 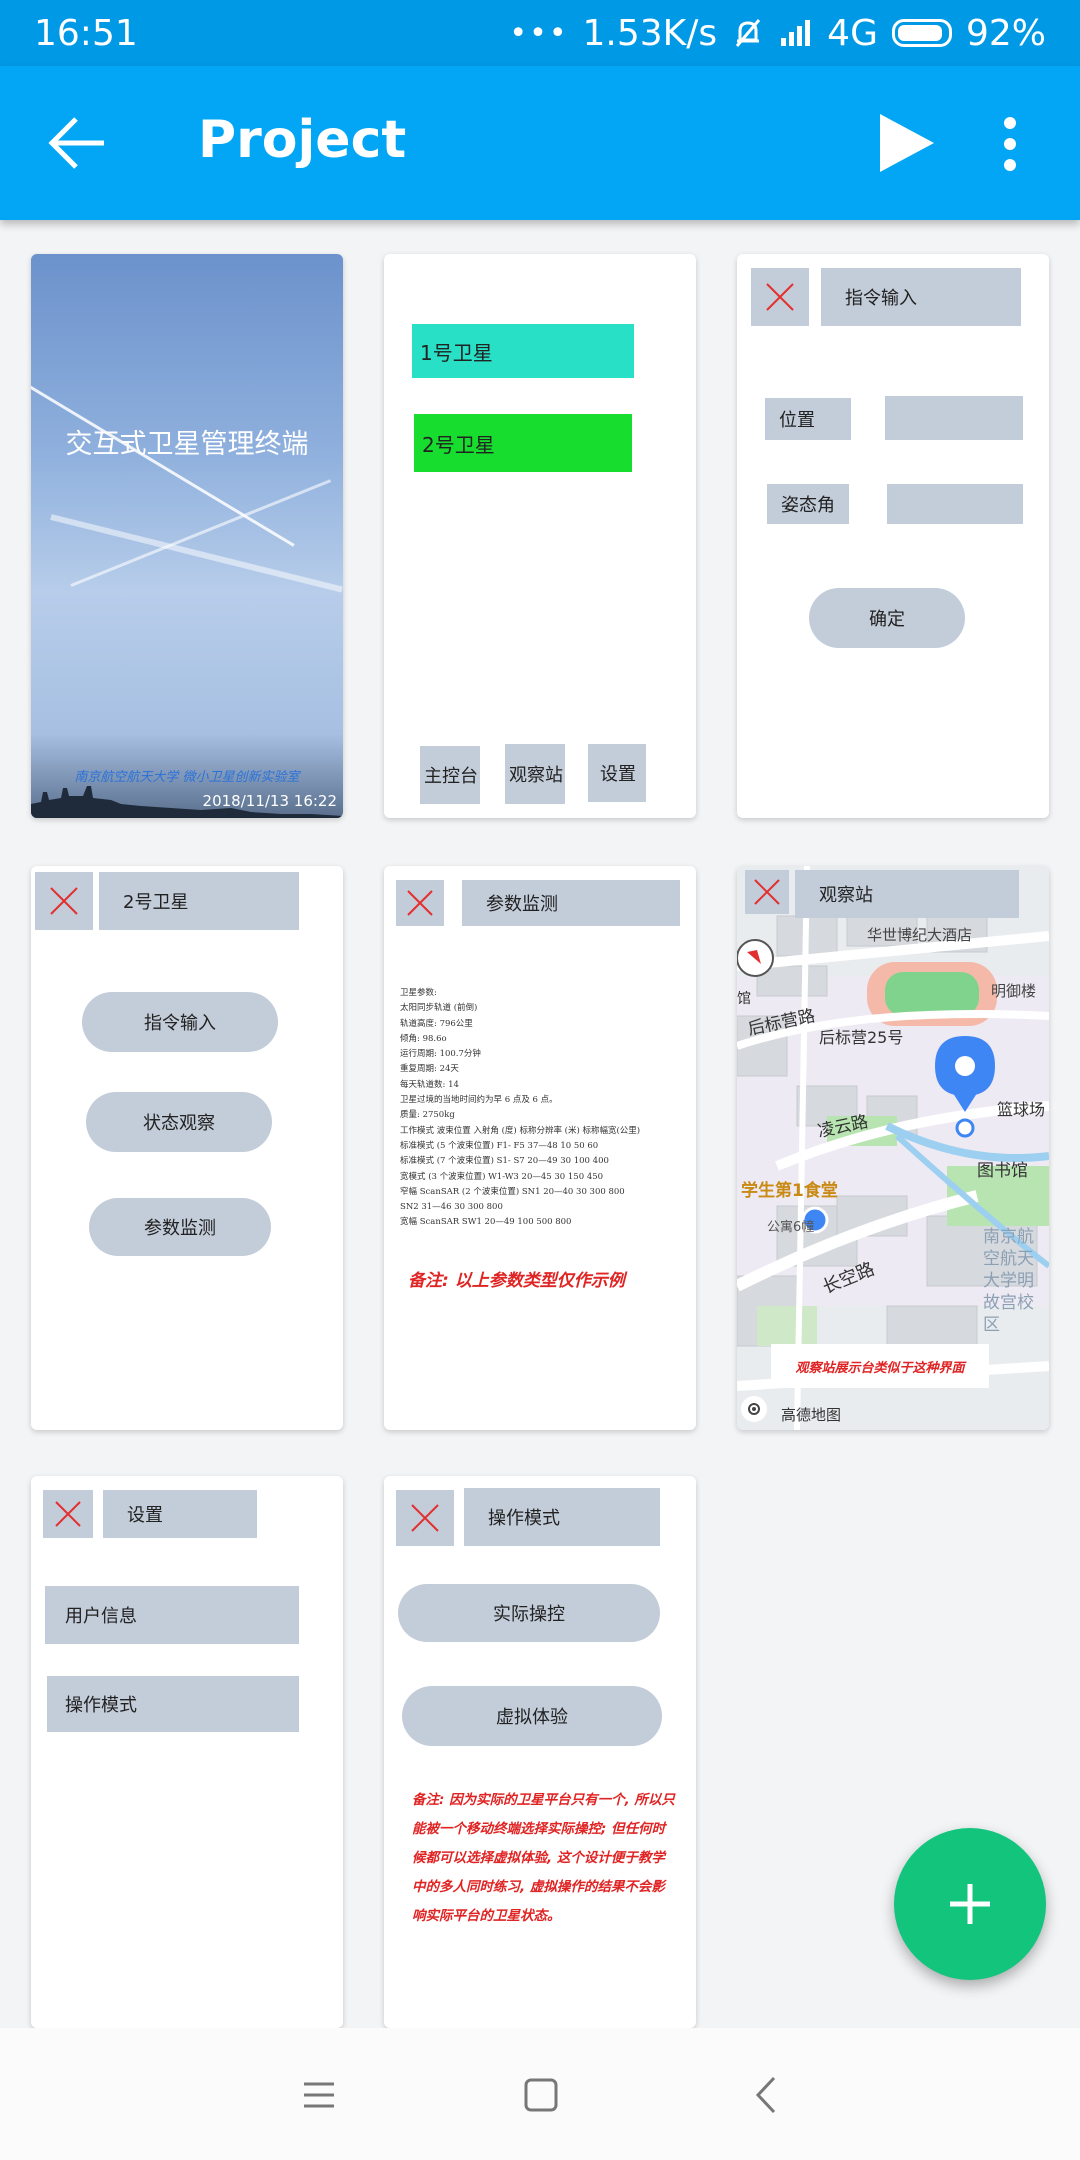 What do you see at coordinates (502, 1176) in the screenshot?
I see `param-line: 宽模式 (3 个波束位置) W1-W3 20—45 30 150 450` at bounding box center [502, 1176].